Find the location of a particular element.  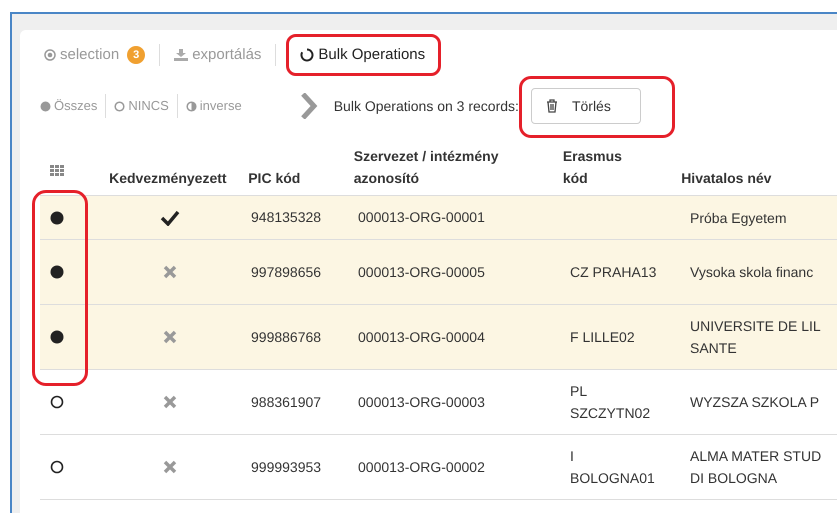

table-cell-text: 000013-ORG-00003 is located at coordinates (421, 402).